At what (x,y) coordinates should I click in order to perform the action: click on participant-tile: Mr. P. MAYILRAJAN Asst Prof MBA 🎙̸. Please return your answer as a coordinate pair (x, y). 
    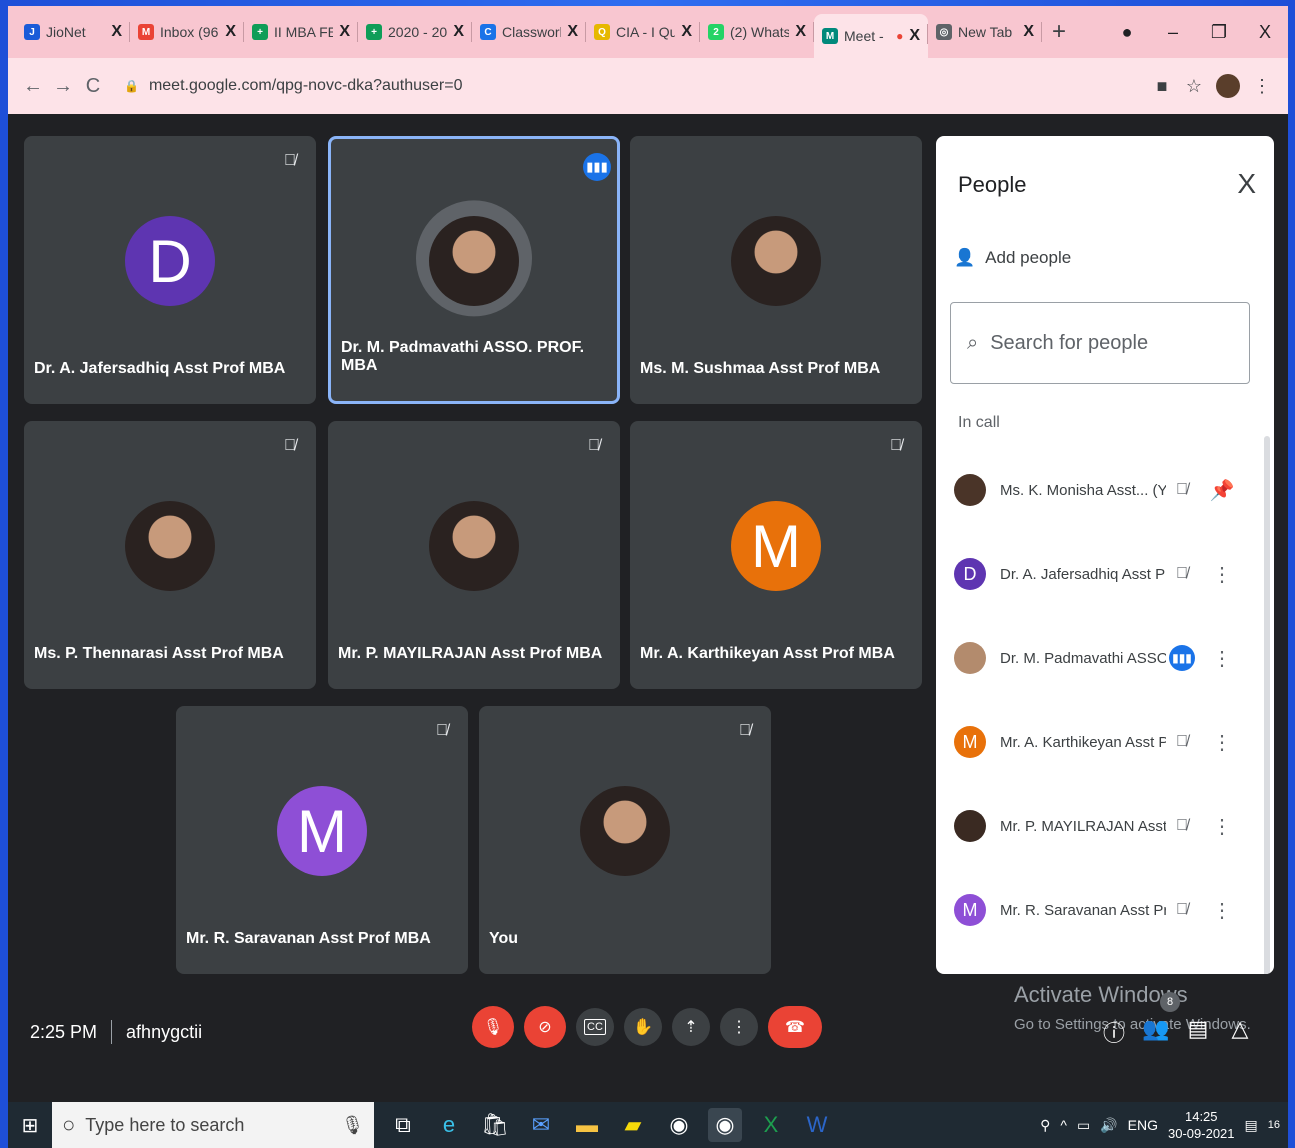
    Looking at the image, I should click on (474, 555).